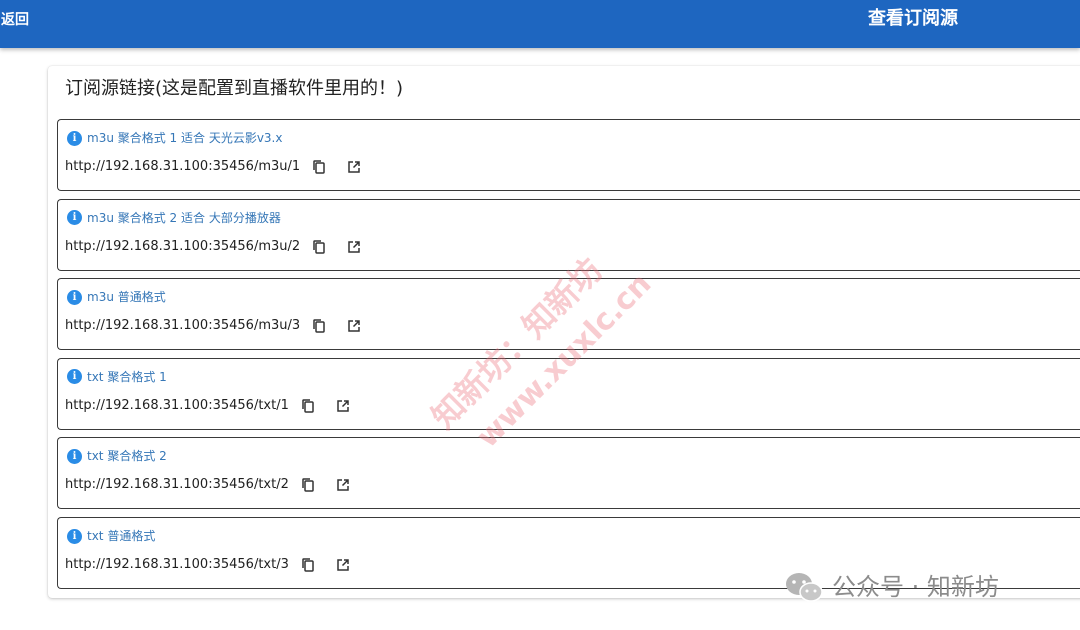  I want to click on feed-url: http://192.168.31.100:35456/txt/3, so click(177, 565).